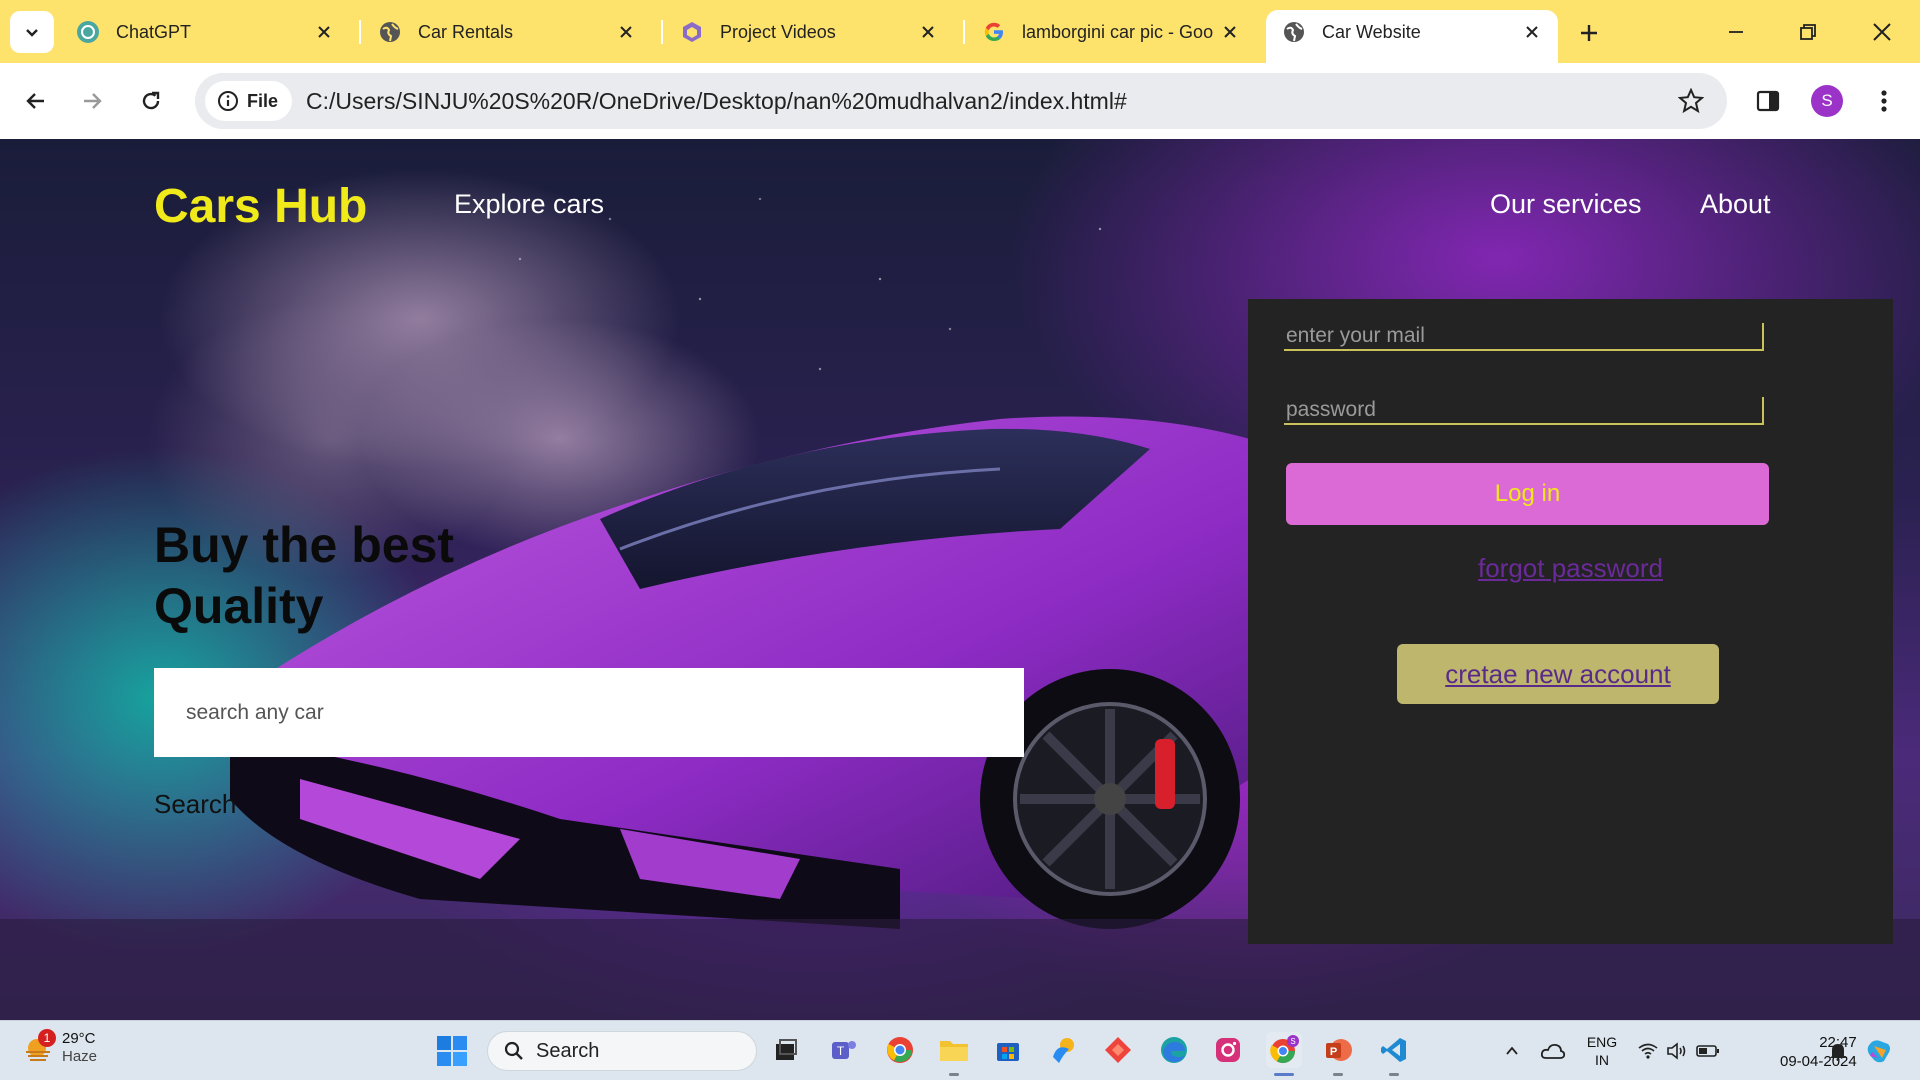 The width and height of the screenshot is (1920, 1080). Describe the element at coordinates (1524, 411) in the screenshot. I see `password-field` at that location.